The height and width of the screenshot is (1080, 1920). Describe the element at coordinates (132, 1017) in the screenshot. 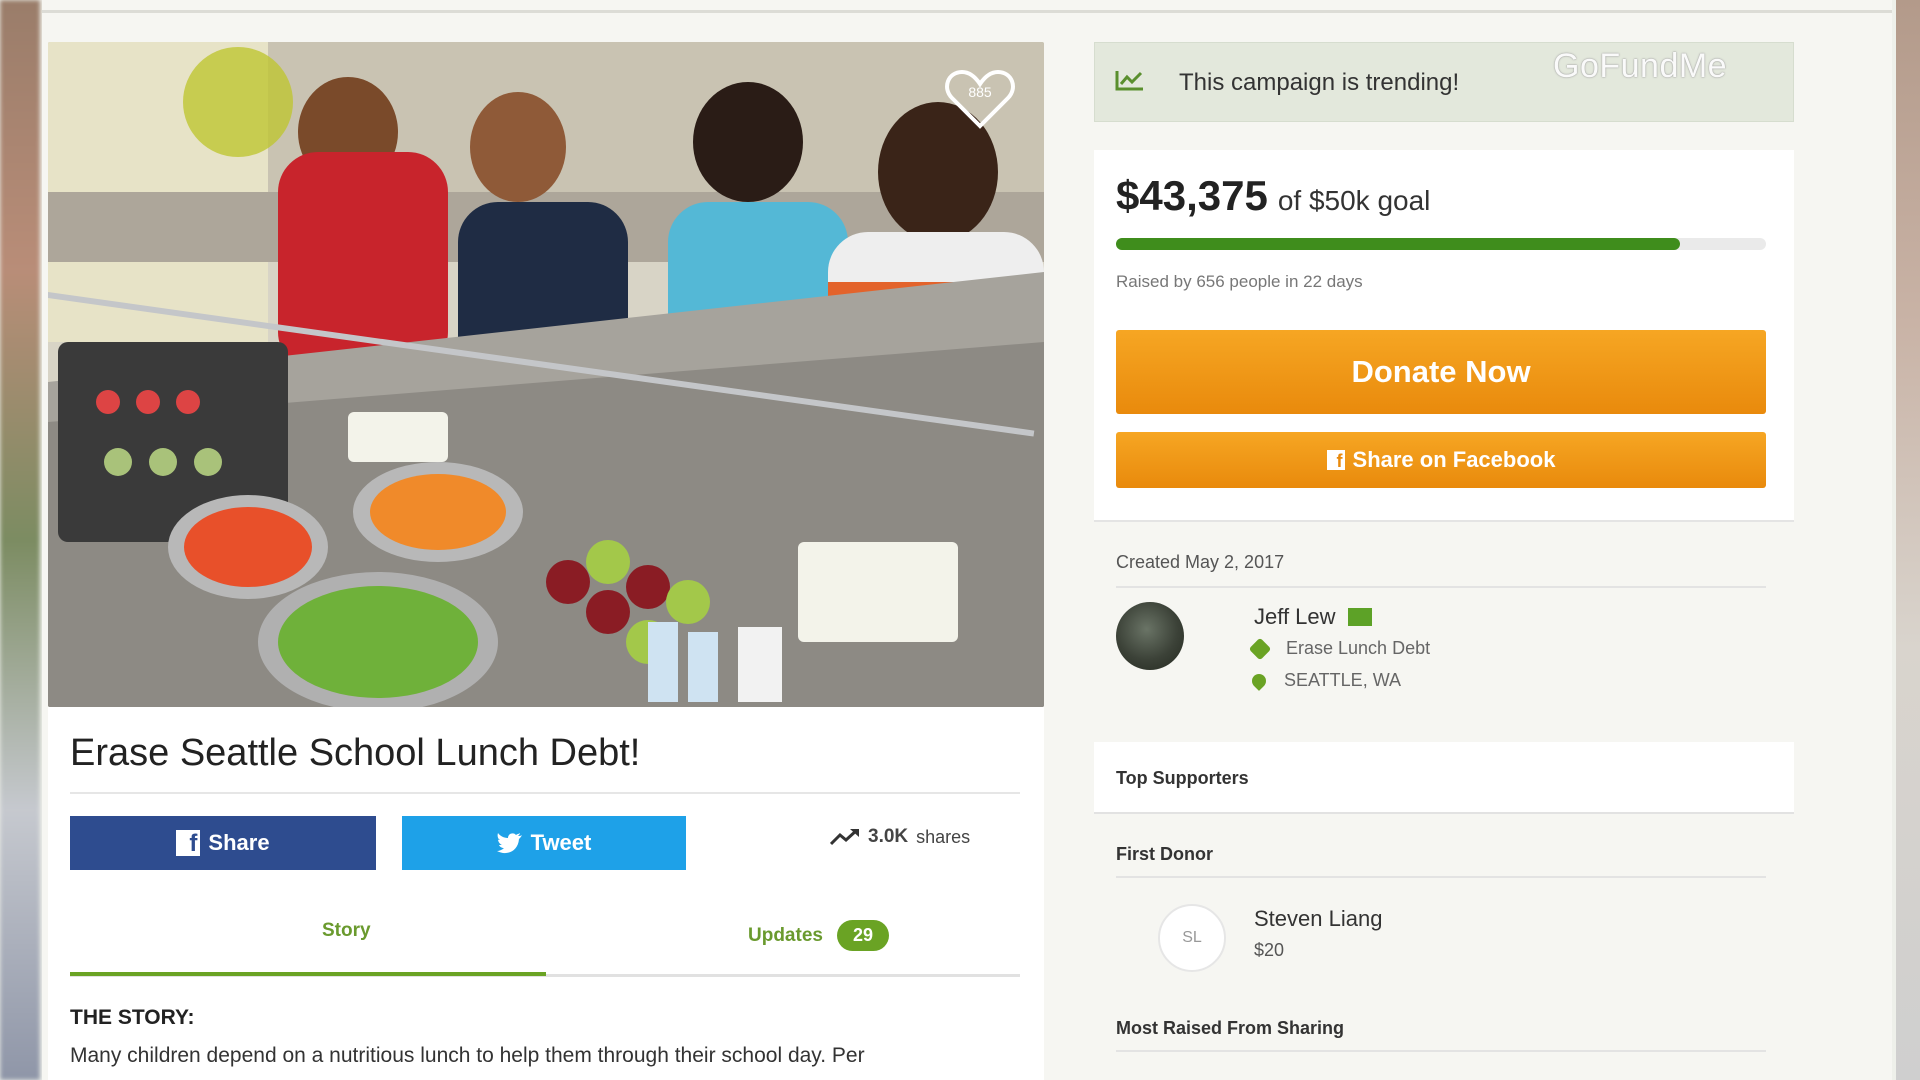

I see `story-heading: THE STORY:` at that location.